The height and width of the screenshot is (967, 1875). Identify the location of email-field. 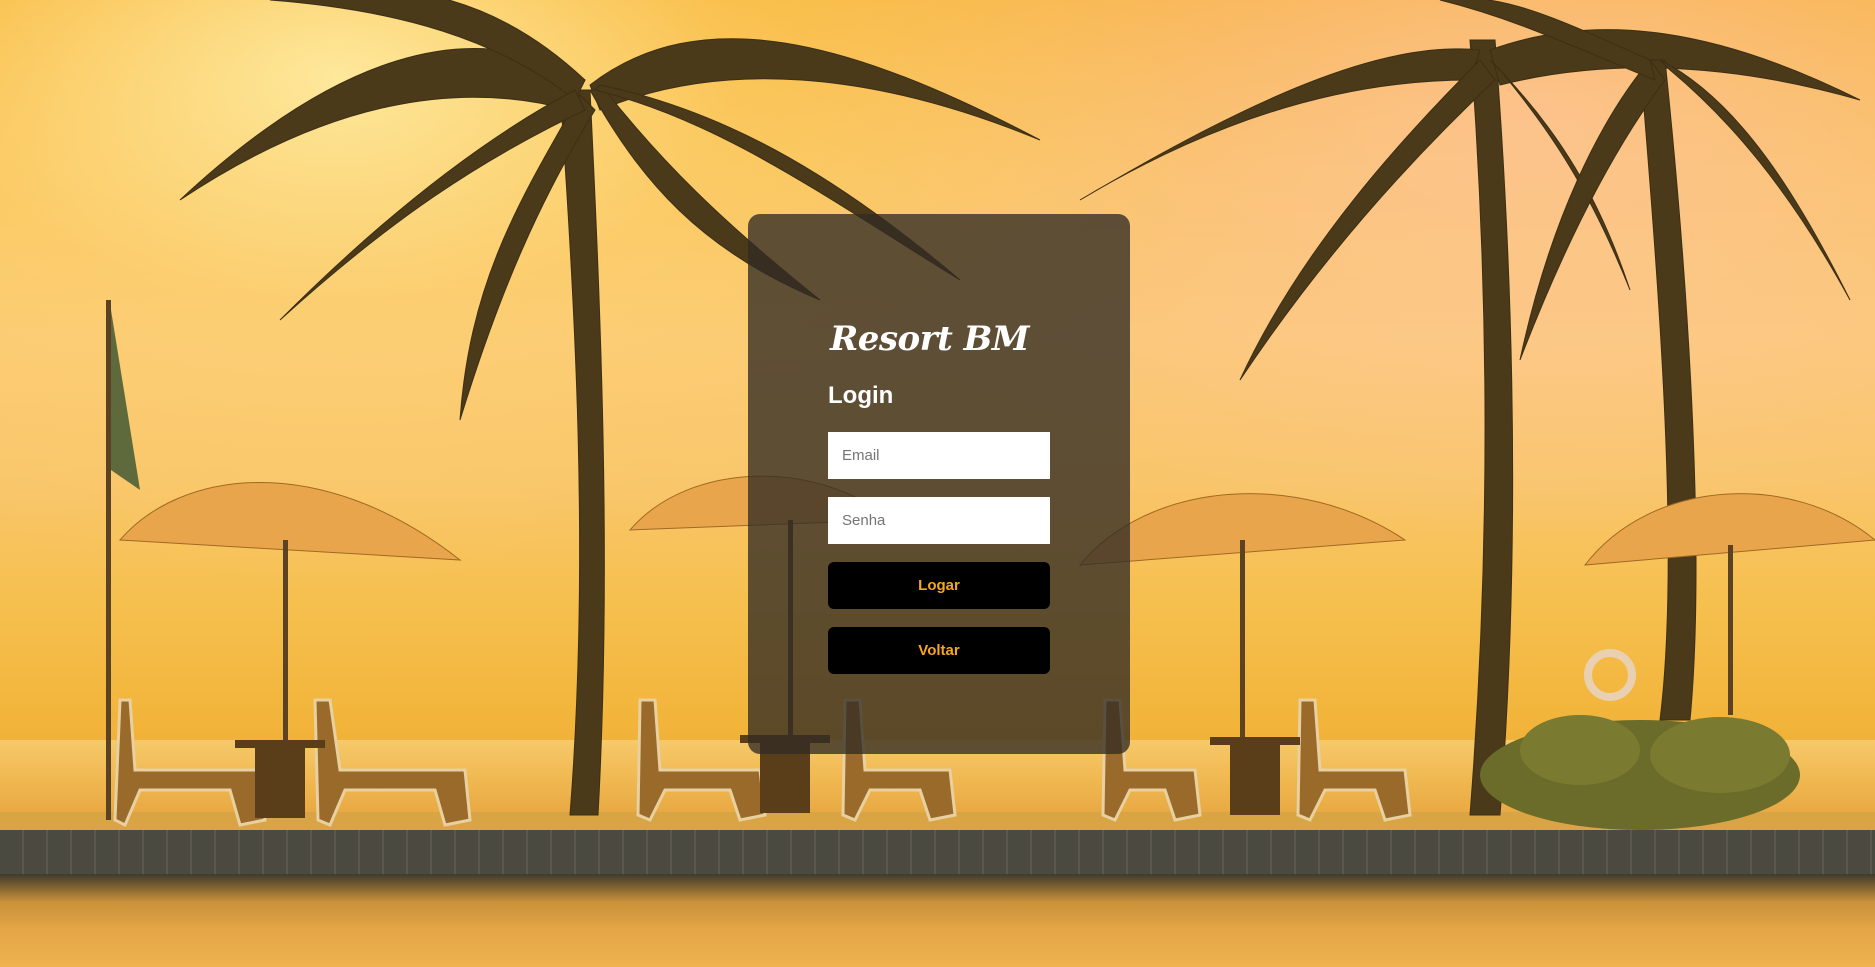
(939, 455).